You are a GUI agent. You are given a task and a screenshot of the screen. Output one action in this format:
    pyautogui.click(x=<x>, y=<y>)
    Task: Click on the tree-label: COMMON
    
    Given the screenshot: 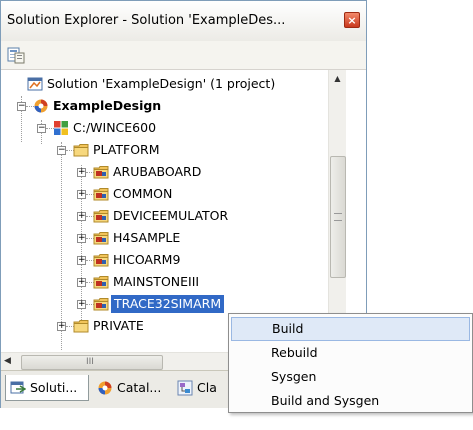 What is the action you would take?
    pyautogui.click(x=143, y=193)
    